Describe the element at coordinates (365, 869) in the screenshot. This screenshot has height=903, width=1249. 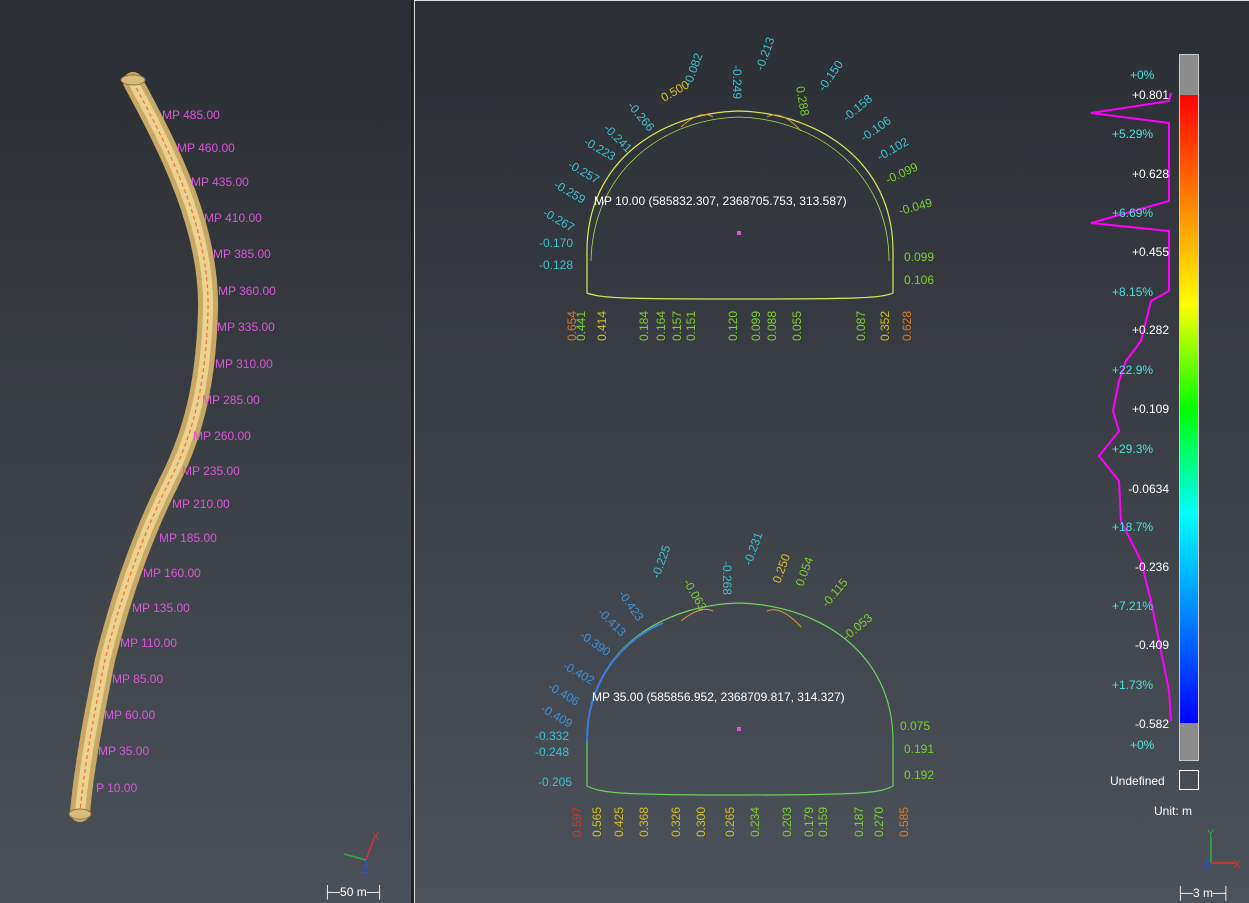
I see `svg-text: Z` at that location.